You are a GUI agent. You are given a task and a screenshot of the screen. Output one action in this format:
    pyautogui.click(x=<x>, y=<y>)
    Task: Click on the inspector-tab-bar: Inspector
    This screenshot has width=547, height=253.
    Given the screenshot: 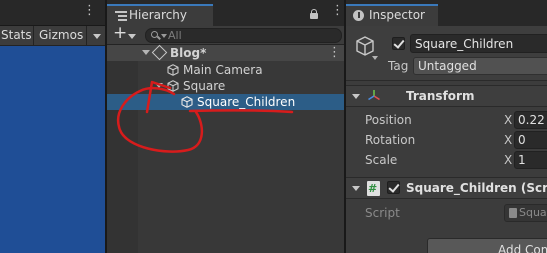 What is the action you would take?
    pyautogui.click(x=446, y=13)
    